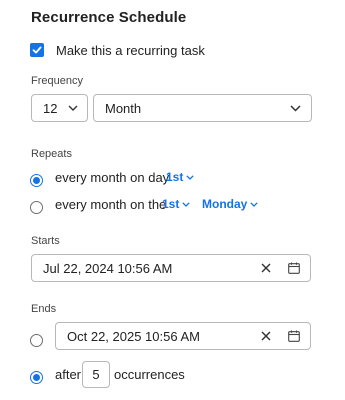 The image size is (345, 400). I want to click on repeat-ordinal-dropdown: 1st, so click(176, 204).